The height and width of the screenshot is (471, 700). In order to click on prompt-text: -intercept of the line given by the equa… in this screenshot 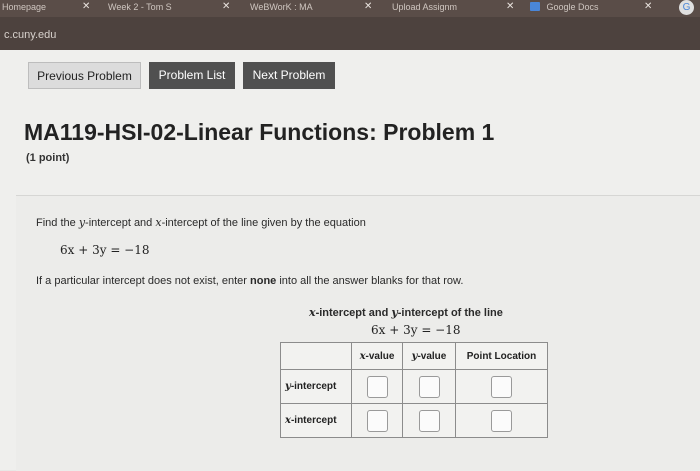, I will do `click(263, 223)`.